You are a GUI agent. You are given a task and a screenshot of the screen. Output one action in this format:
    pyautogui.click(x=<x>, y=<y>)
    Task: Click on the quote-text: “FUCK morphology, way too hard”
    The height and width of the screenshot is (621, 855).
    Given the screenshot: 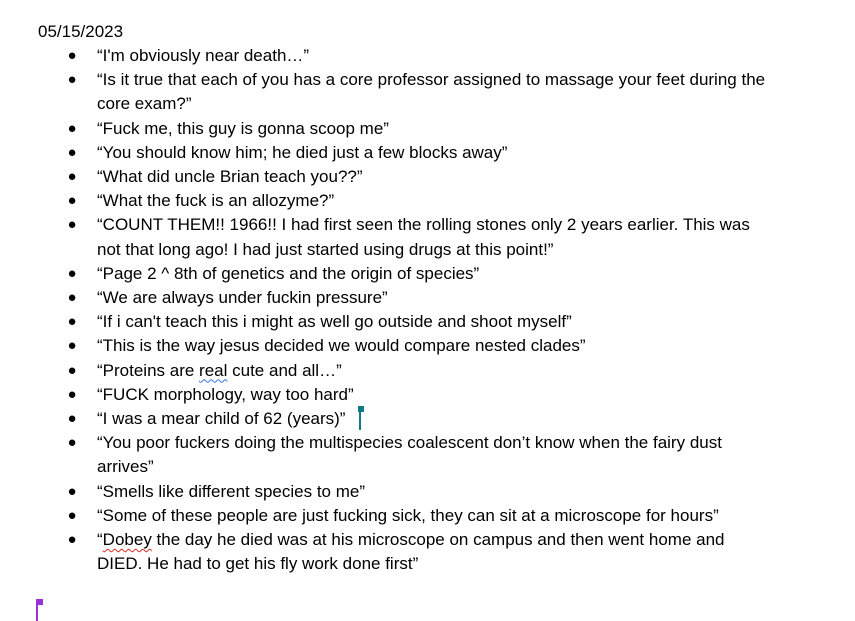 What is the action you would take?
    pyautogui.click(x=225, y=394)
    